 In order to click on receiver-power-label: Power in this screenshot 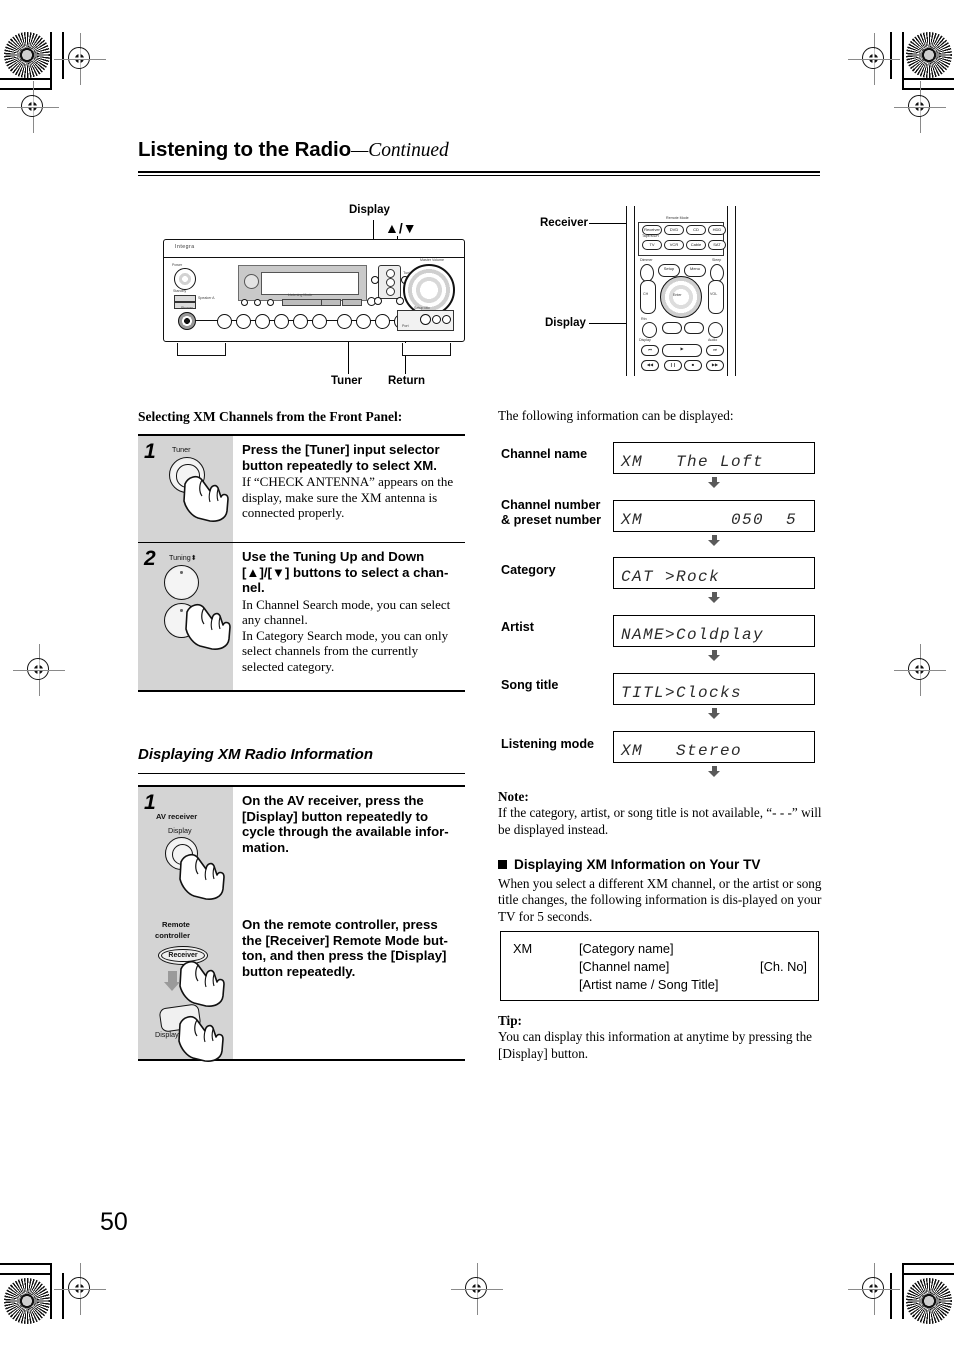, I will do `click(177, 265)`.